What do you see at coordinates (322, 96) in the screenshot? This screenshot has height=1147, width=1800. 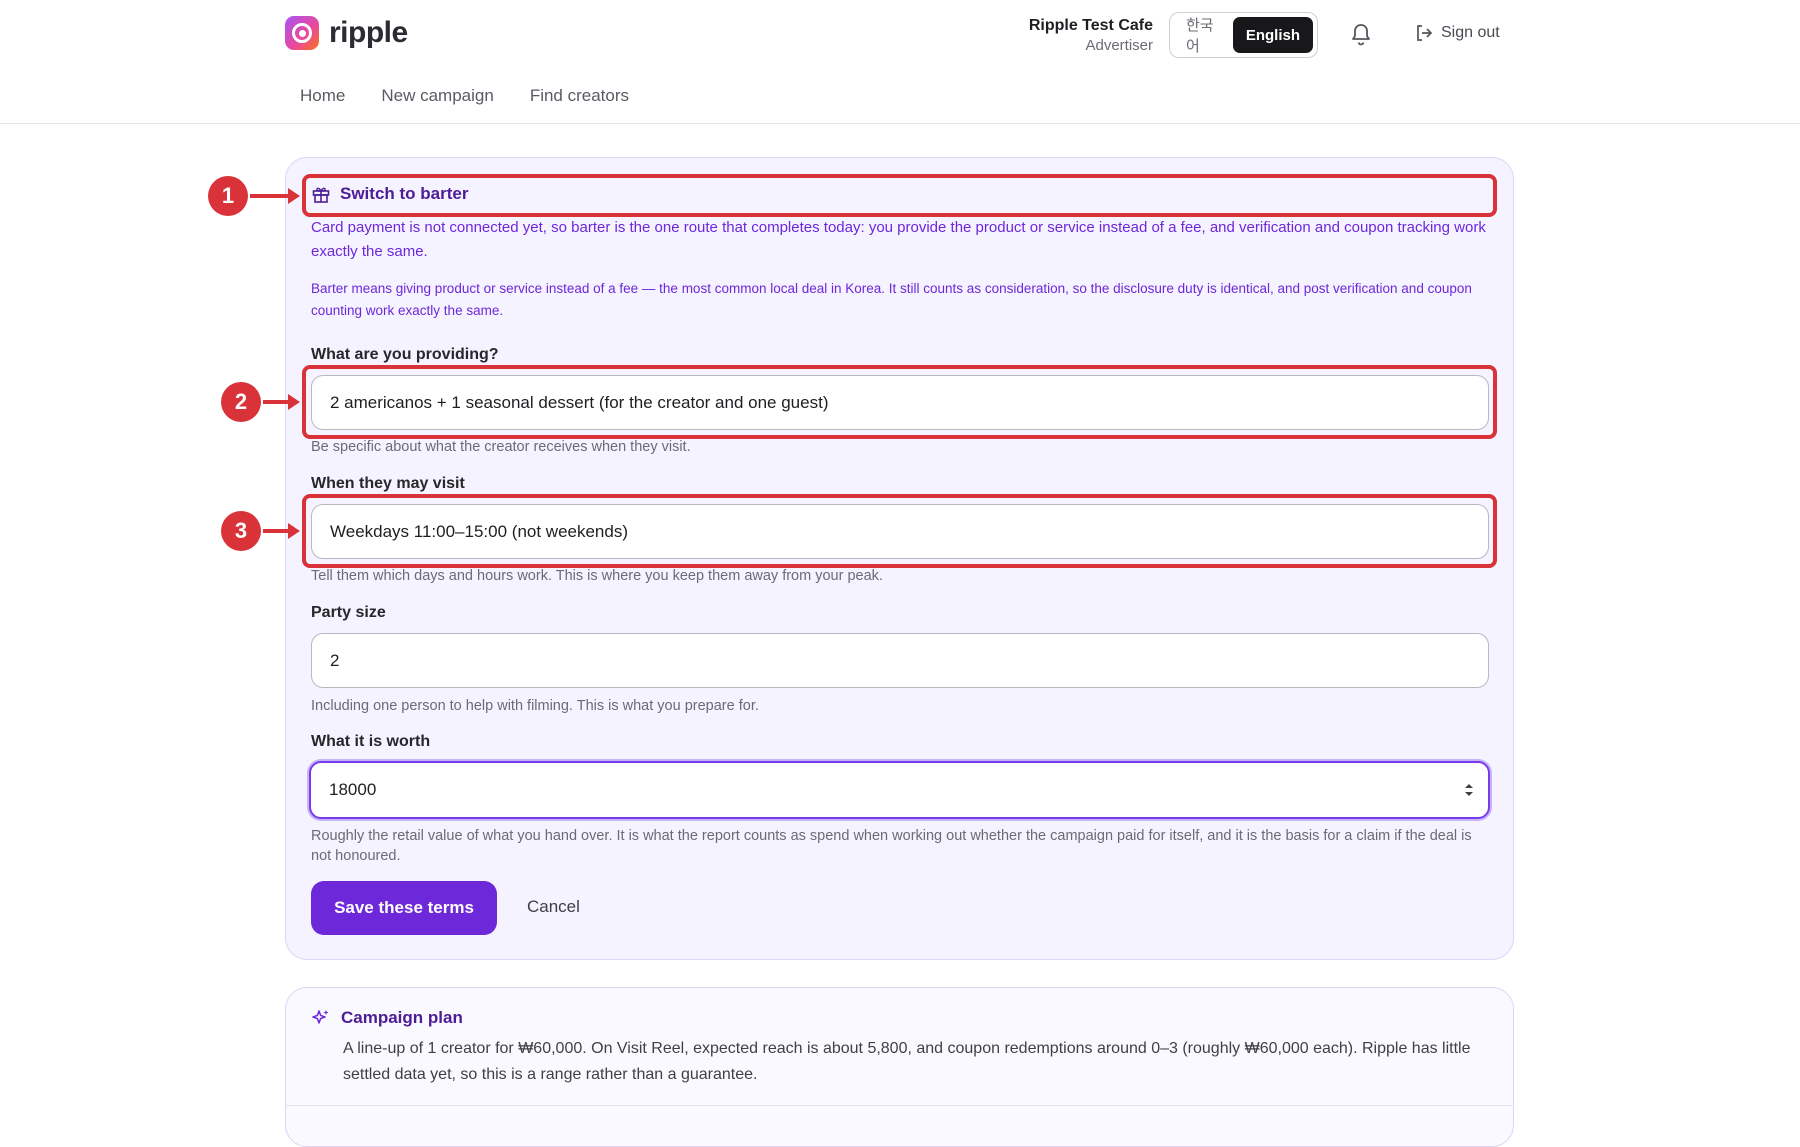 I see `nav-home: Home` at bounding box center [322, 96].